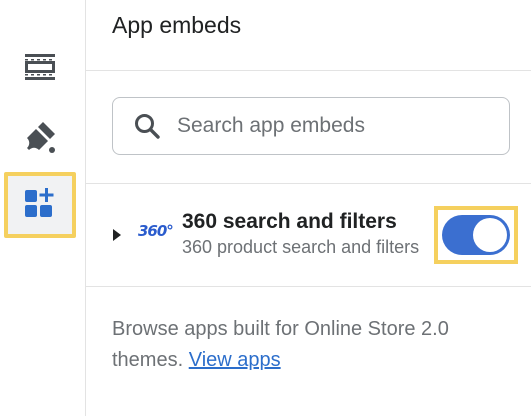  I want to click on caret-right-icon, so click(117, 235).